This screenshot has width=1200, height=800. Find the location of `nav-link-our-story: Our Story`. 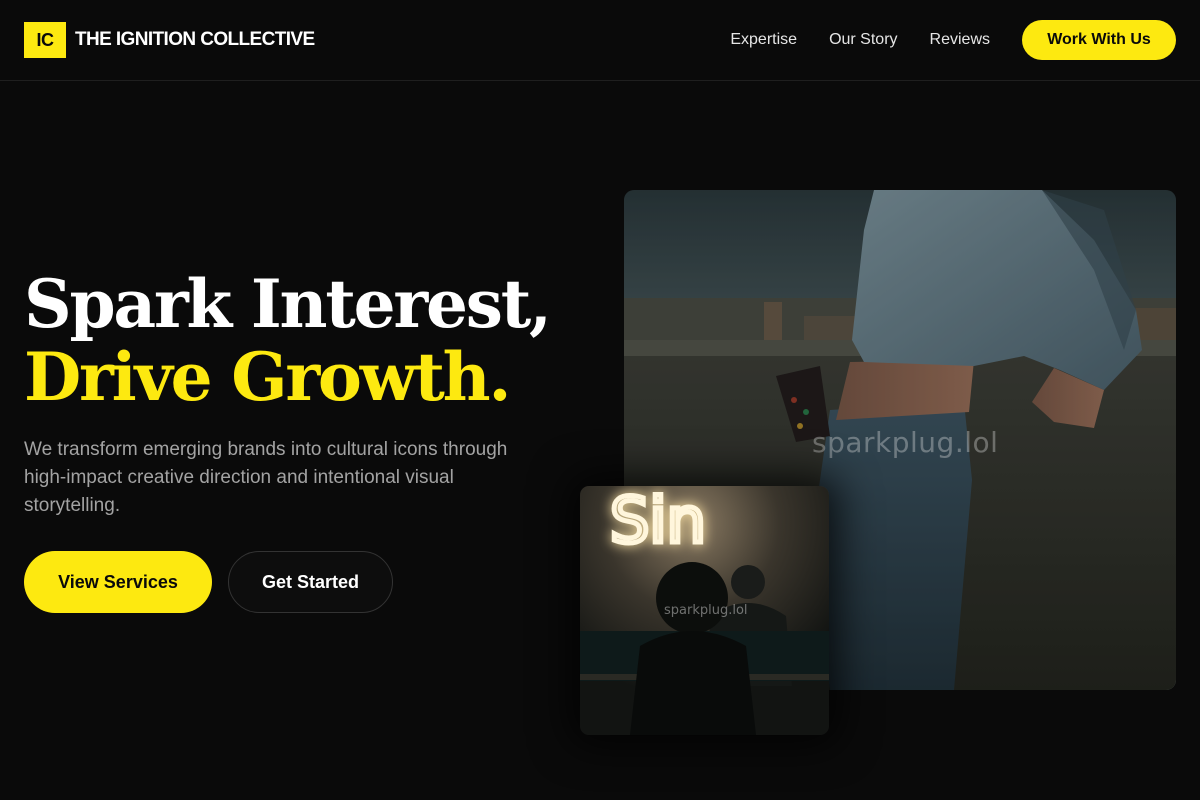

nav-link-our-story: Our Story is located at coordinates (863, 40).